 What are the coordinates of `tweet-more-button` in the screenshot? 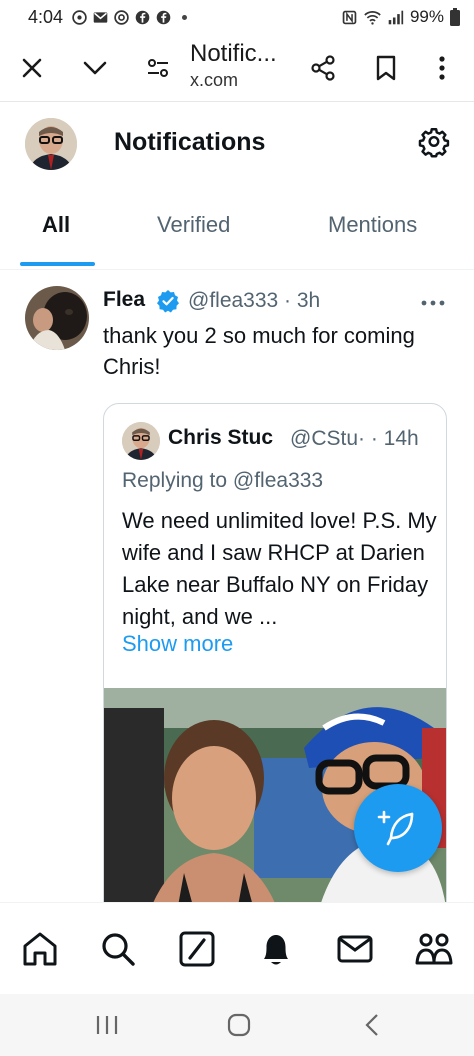 It's located at (433, 303).